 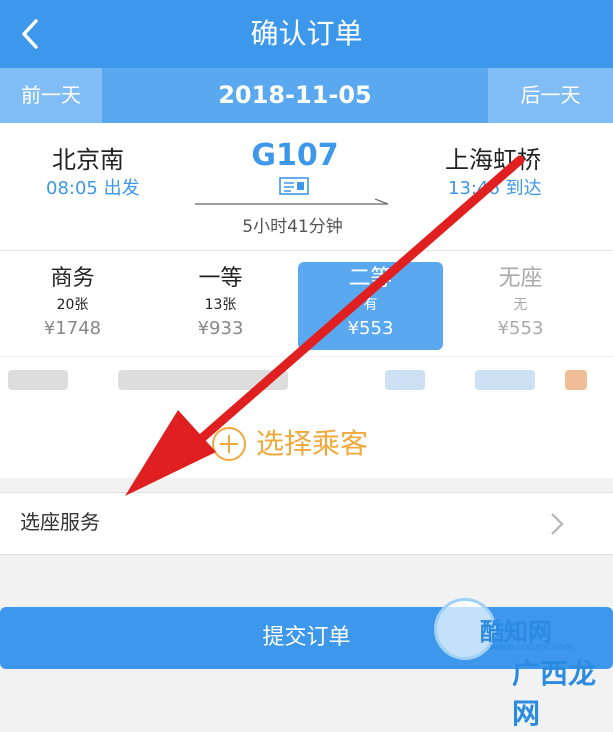 I want to click on departure-station: 北京南, so click(x=88, y=160).